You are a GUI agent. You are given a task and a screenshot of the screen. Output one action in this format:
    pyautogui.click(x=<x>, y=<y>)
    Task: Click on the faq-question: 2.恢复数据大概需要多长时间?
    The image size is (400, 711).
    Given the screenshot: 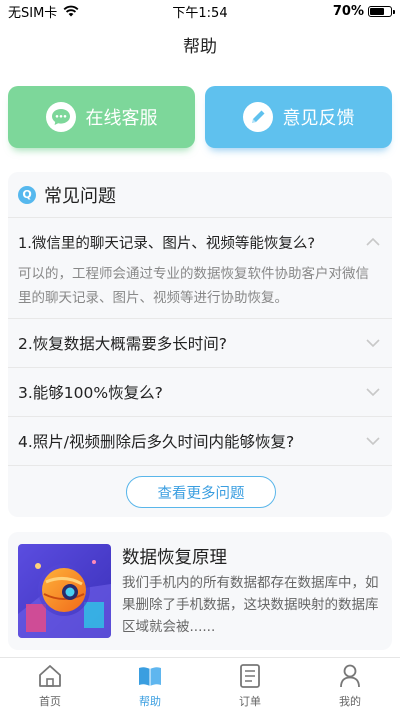 What is the action you would take?
    pyautogui.click(x=123, y=344)
    